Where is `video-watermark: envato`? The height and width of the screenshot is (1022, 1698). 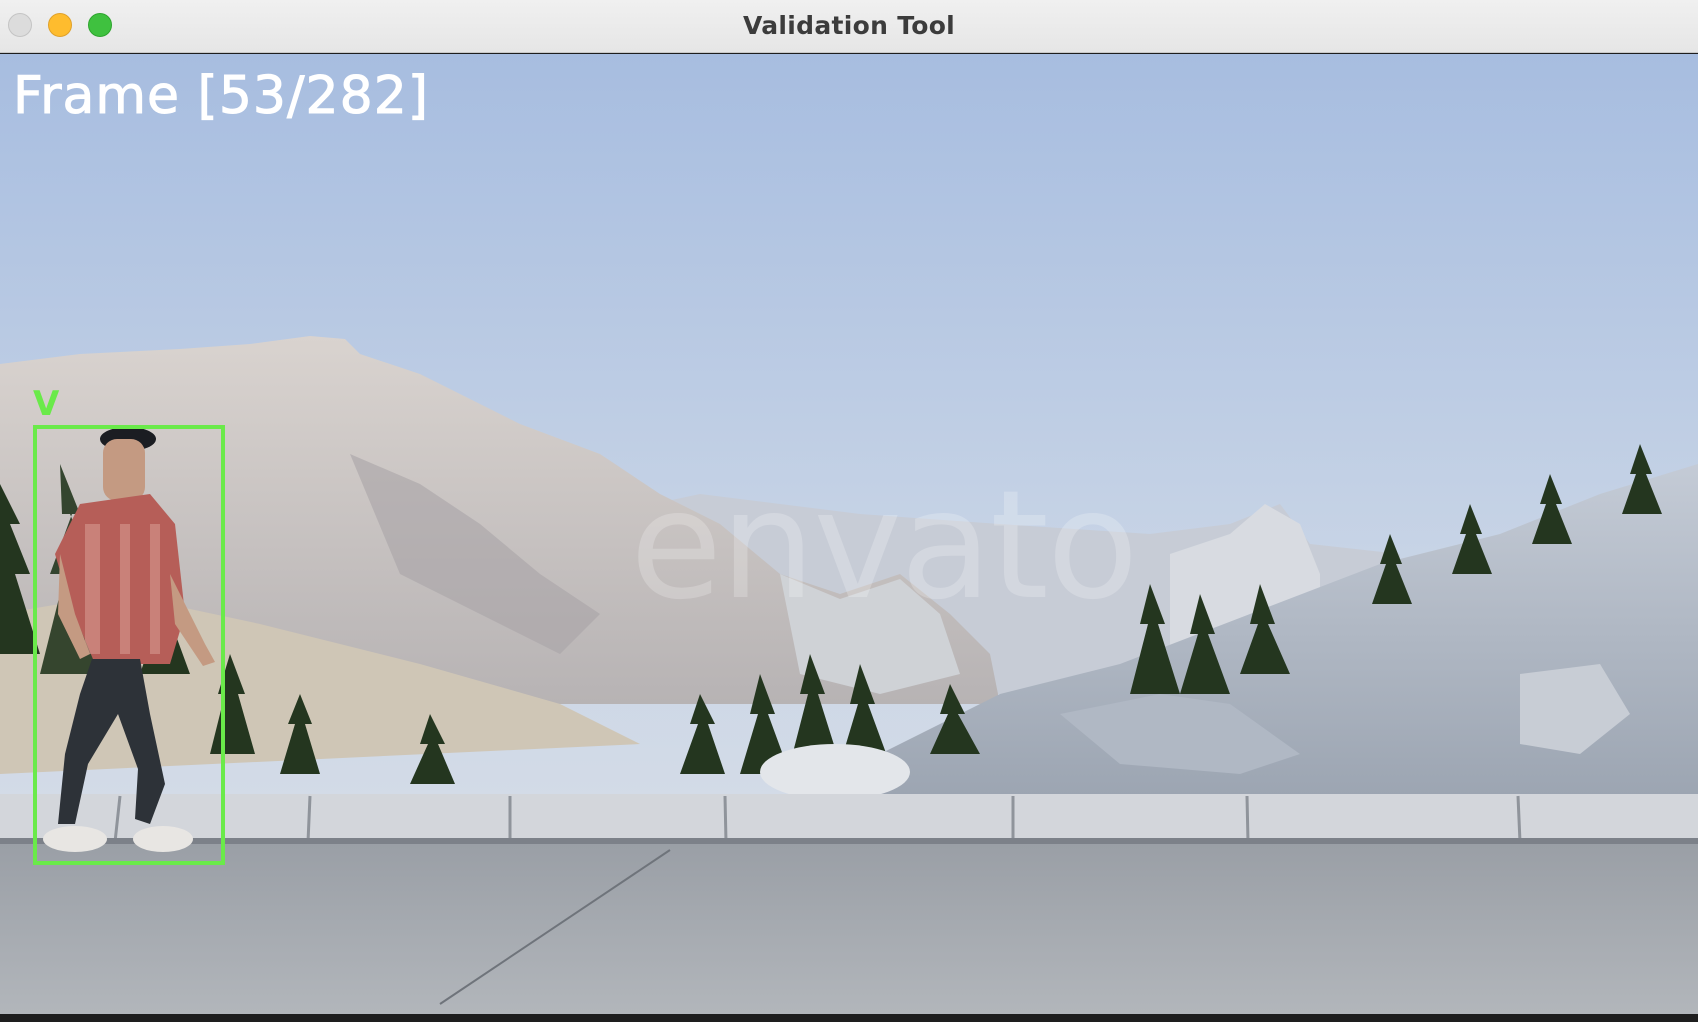 video-watermark: envato is located at coordinates (884, 546).